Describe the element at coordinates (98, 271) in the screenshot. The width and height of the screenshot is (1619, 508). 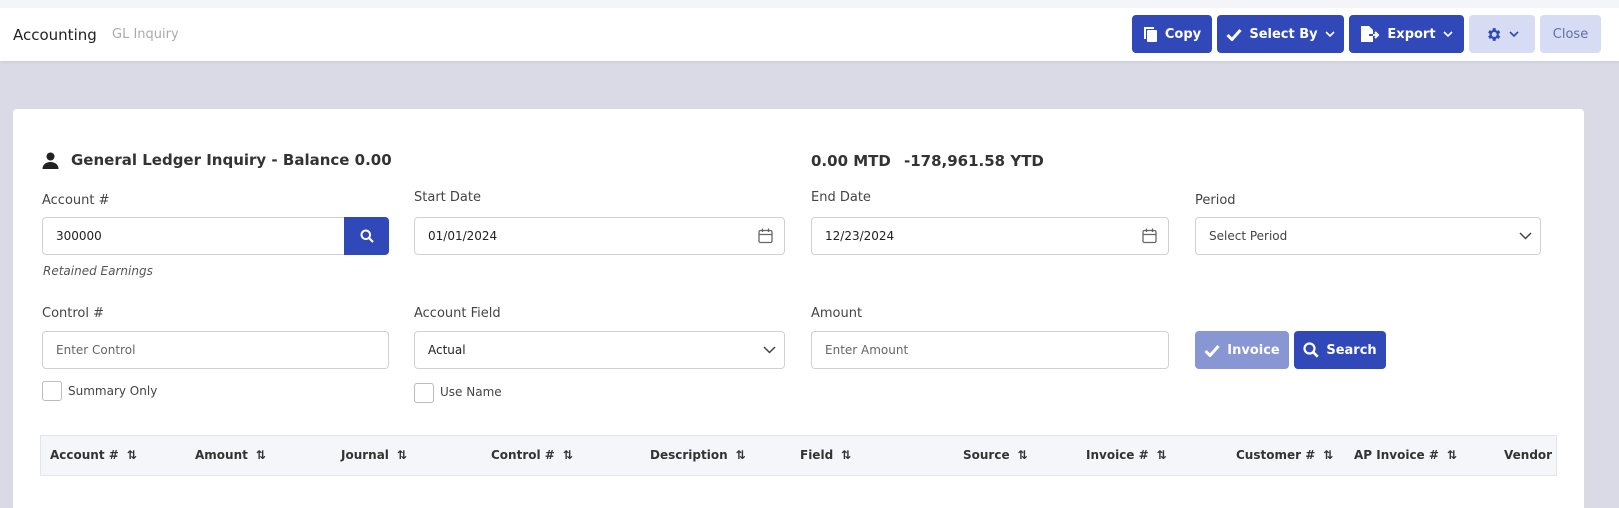
I see `account-name-hint: Retained Earnings` at that location.